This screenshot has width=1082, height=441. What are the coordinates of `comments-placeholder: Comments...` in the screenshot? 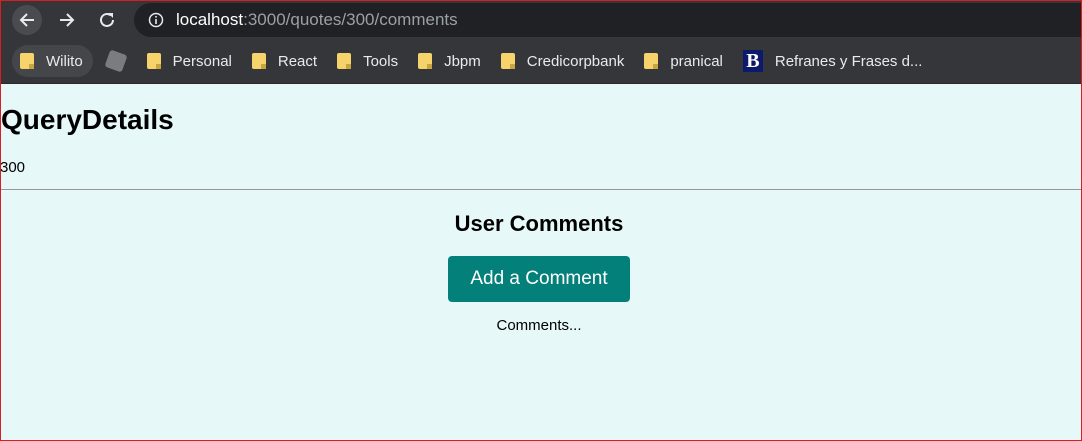 It's located at (539, 325).